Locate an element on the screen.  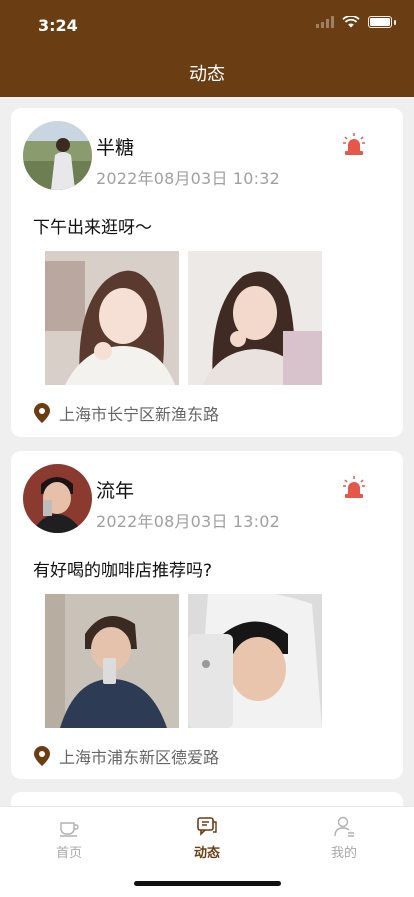
post-author: 流年 is located at coordinates (115, 489).